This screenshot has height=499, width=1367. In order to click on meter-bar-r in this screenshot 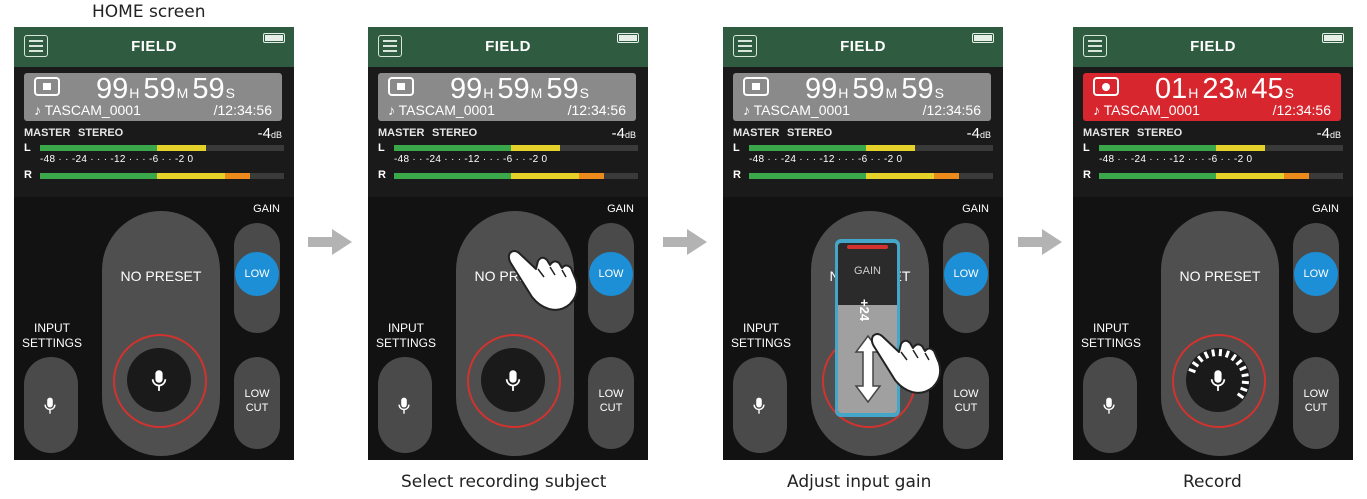, I will do `click(1221, 176)`.